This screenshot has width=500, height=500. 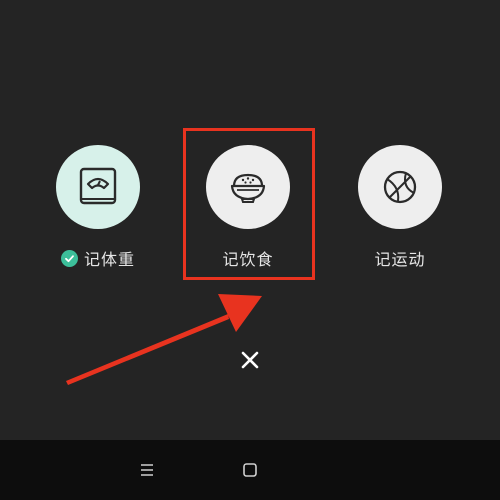 I want to click on close-button, so click(x=250, y=360).